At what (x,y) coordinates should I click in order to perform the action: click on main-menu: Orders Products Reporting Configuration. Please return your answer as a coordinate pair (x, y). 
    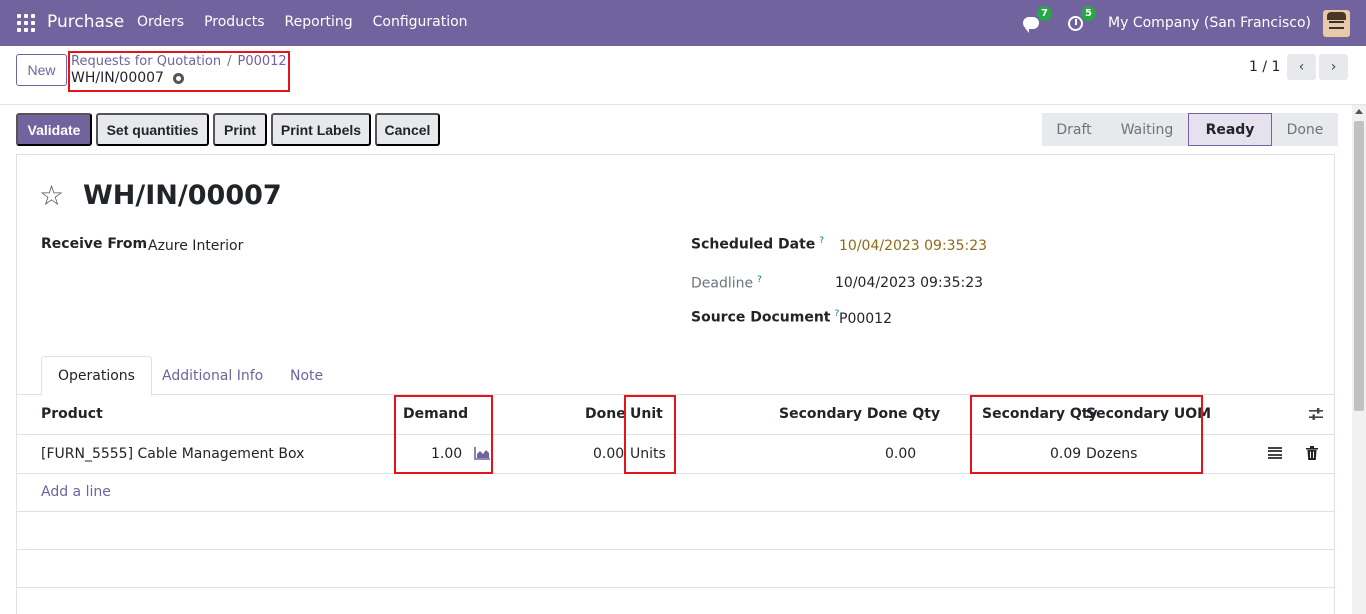
    Looking at the image, I should click on (312, 22).